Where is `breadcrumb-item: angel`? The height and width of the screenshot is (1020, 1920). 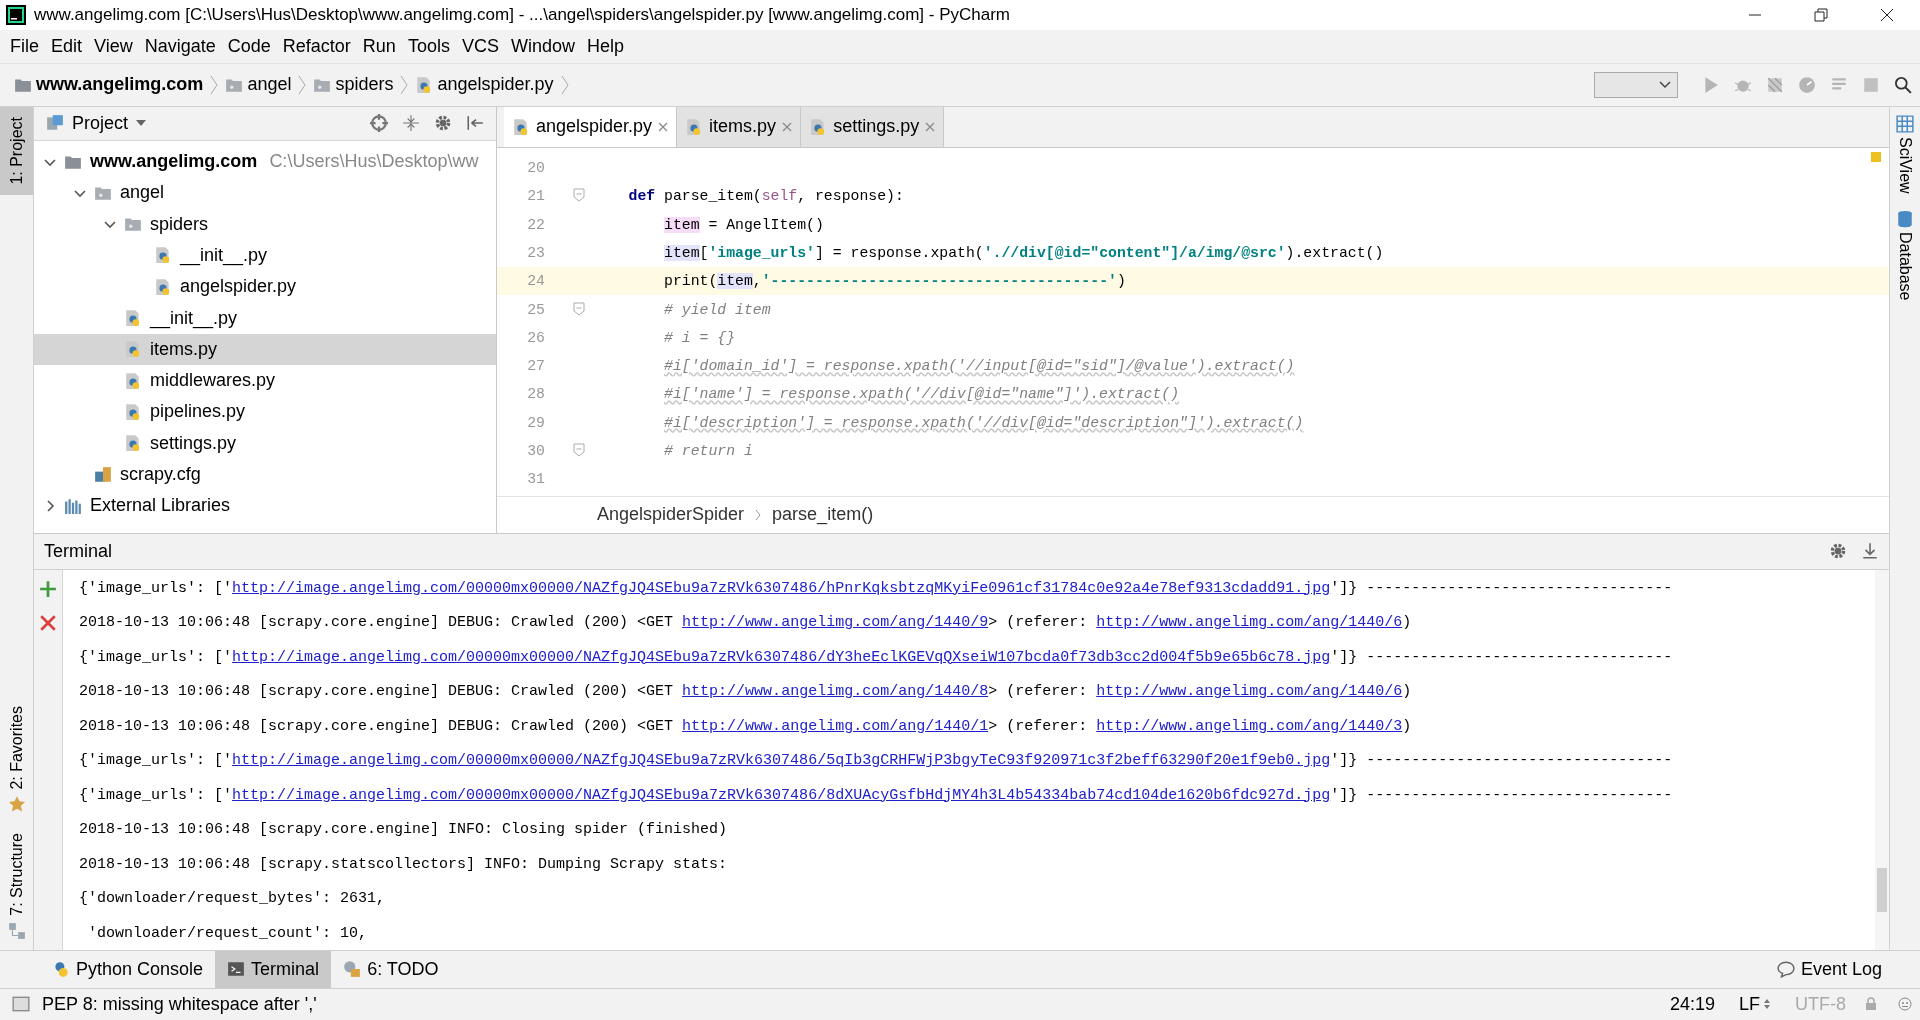 breadcrumb-item: angel is located at coordinates (269, 85).